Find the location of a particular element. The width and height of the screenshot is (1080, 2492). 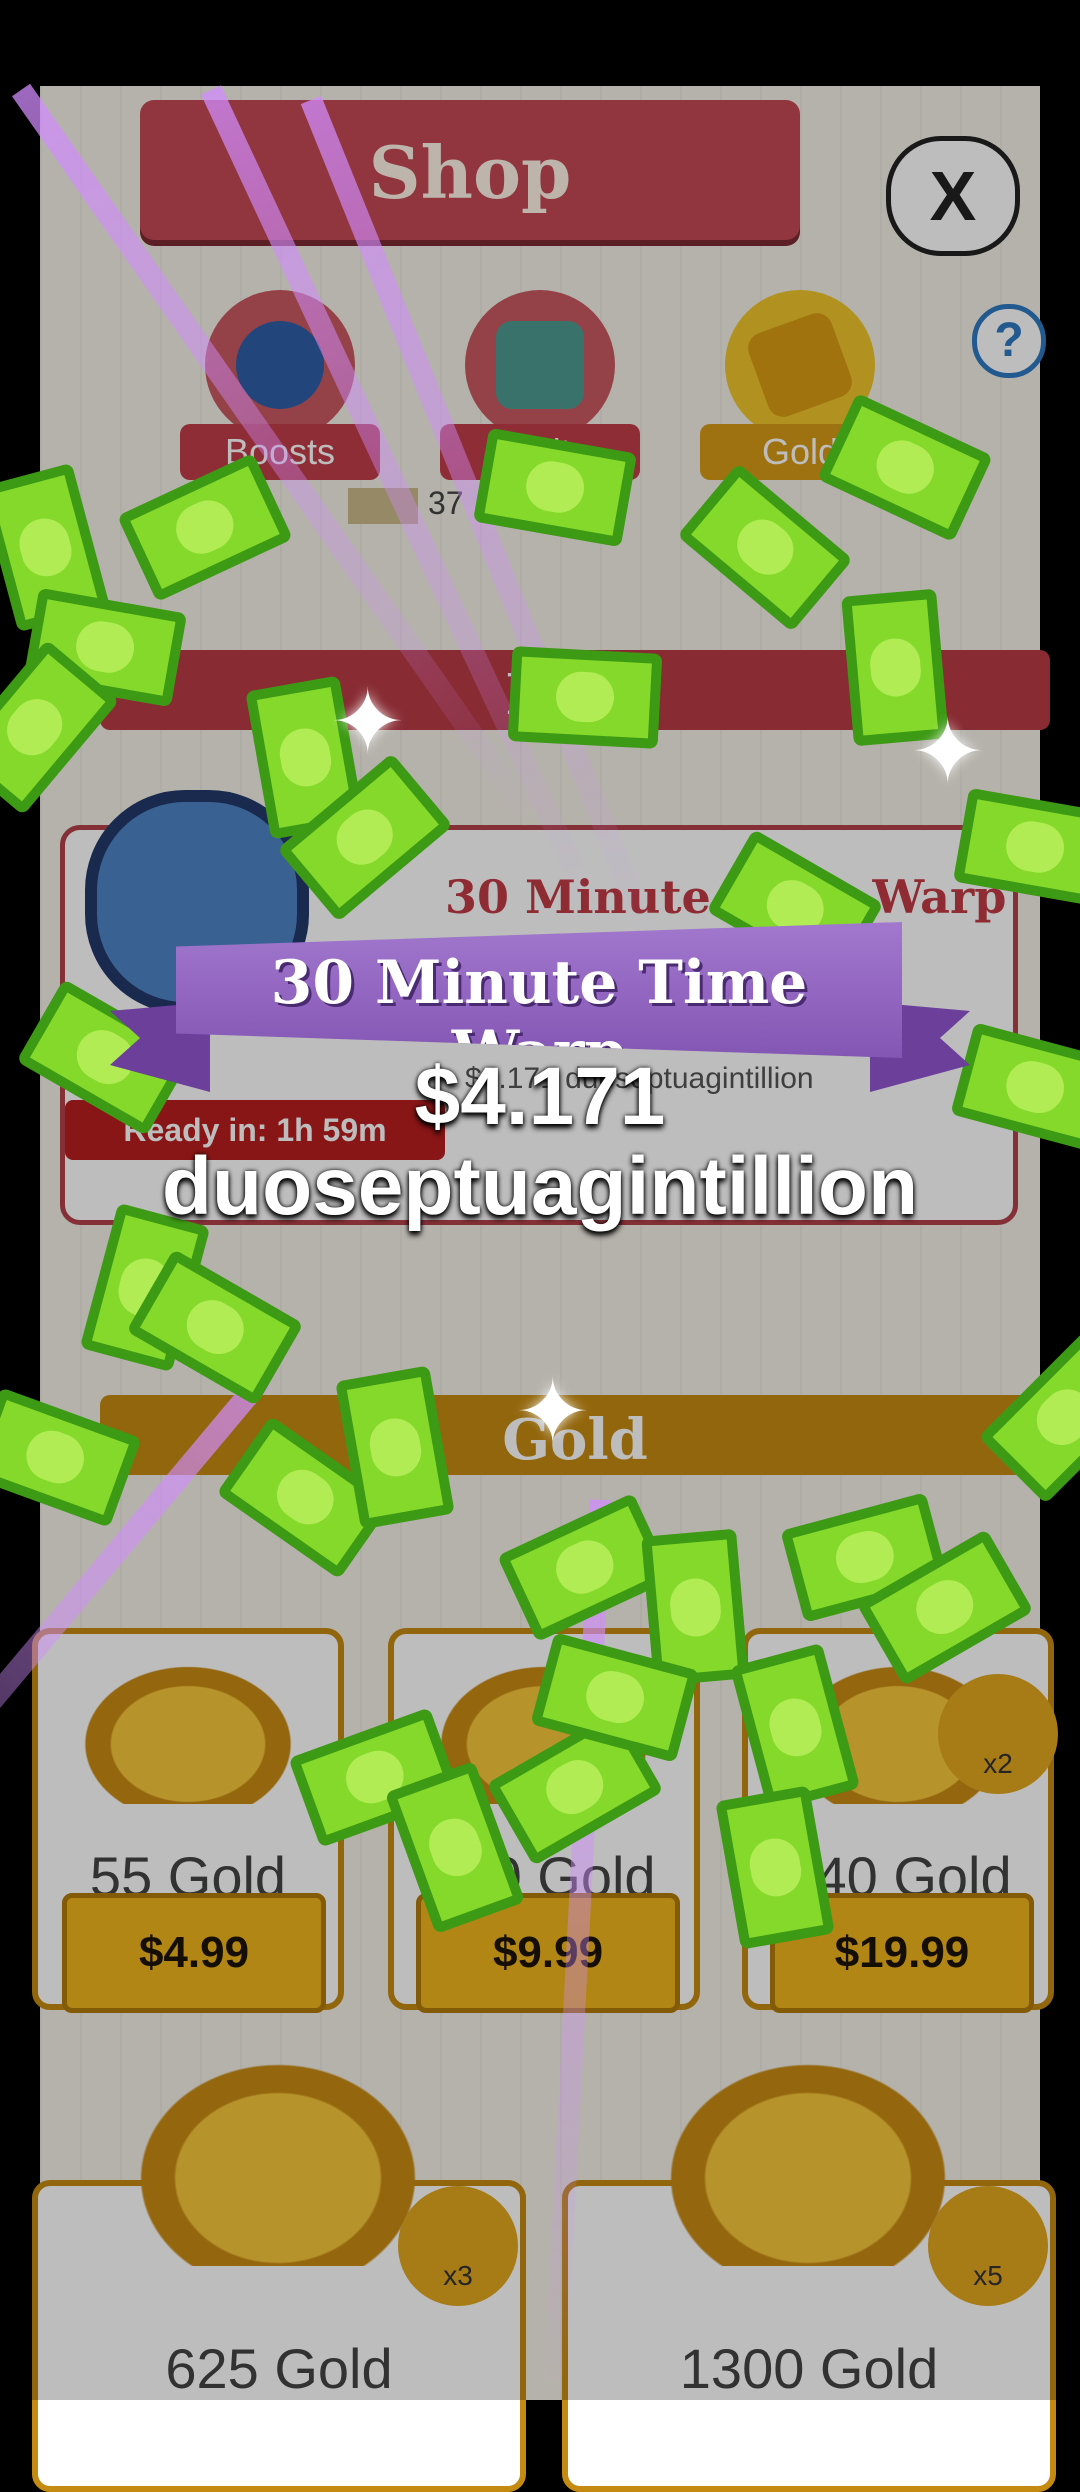

reward-amount: $4.171 duoseptuagintillion is located at coordinates (540, 1142).